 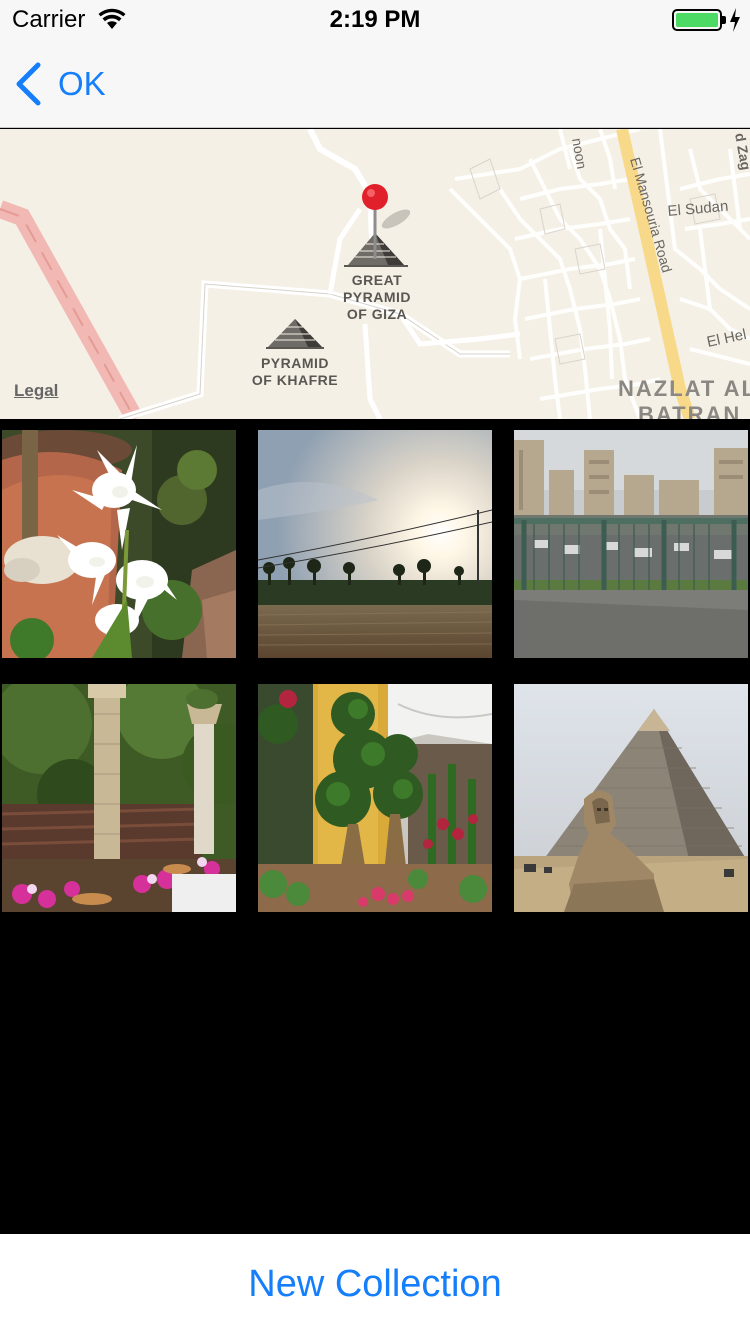 What do you see at coordinates (36, 391) in the screenshot?
I see `legal-link: Legal` at bounding box center [36, 391].